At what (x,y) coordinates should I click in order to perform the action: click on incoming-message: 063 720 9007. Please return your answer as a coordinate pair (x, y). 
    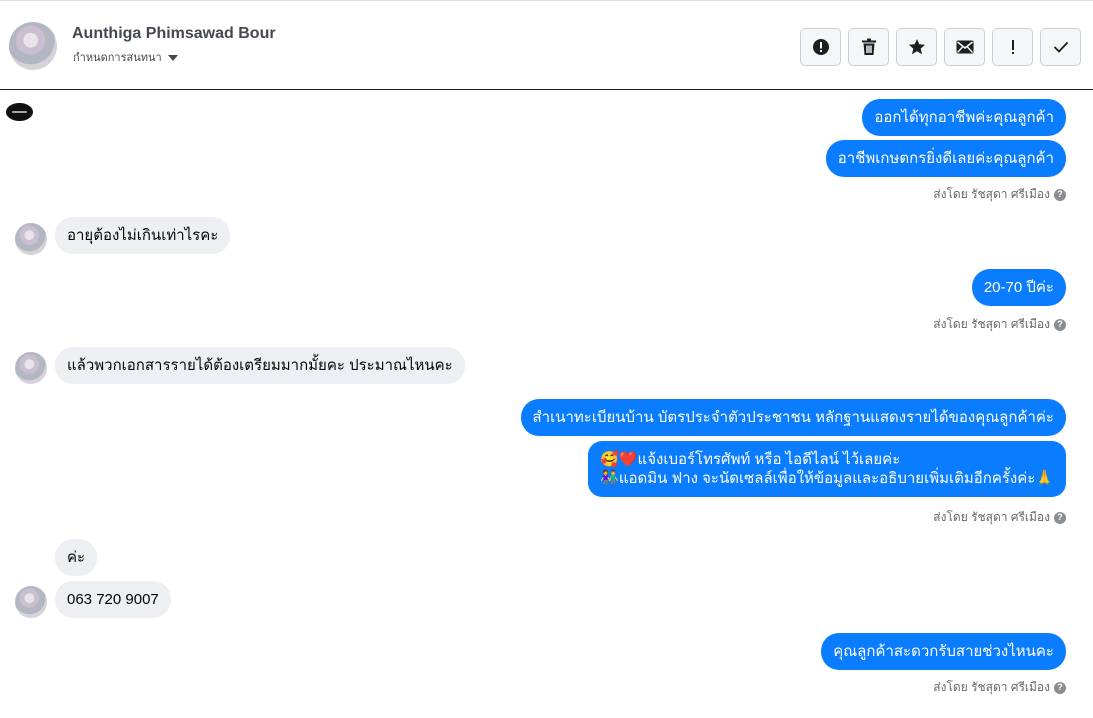
    Looking at the image, I should click on (113, 599).